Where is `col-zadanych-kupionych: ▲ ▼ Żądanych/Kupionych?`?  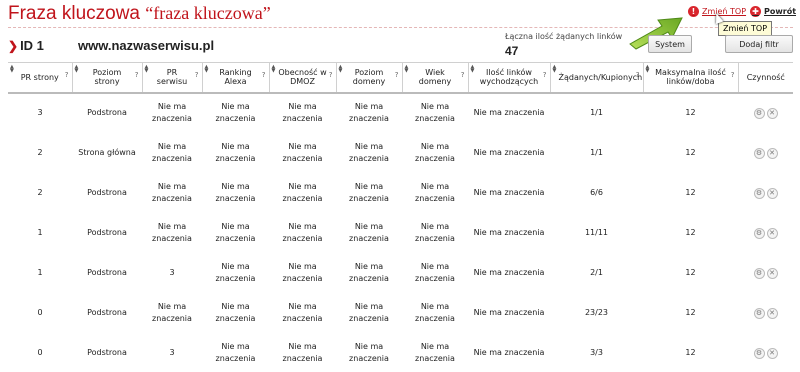
col-zadanych-kupionych: ▲ ▼ Żądanych/Kupionych? is located at coordinates (596, 78).